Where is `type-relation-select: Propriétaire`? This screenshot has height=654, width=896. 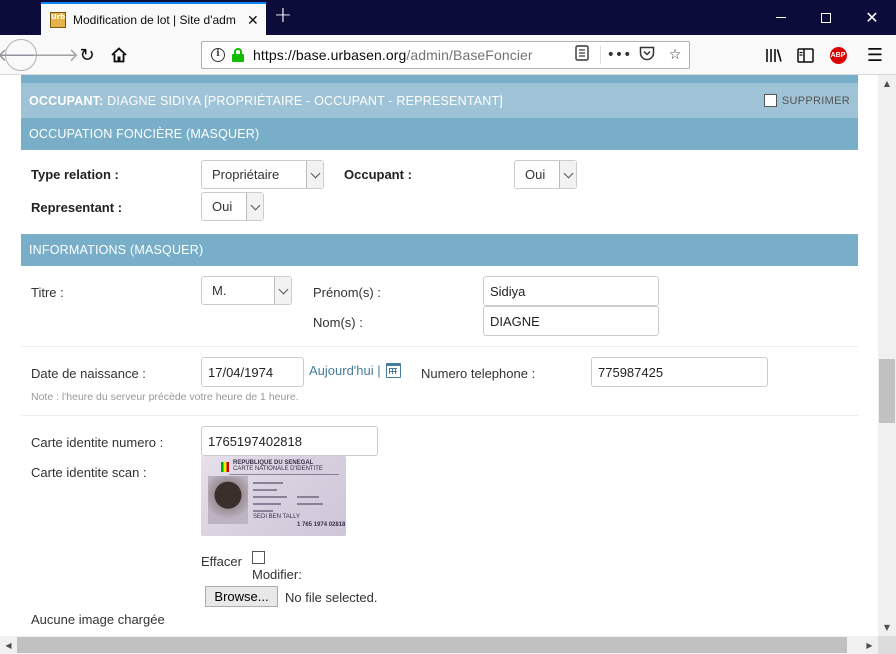 type-relation-select: Propriétaire is located at coordinates (262, 174).